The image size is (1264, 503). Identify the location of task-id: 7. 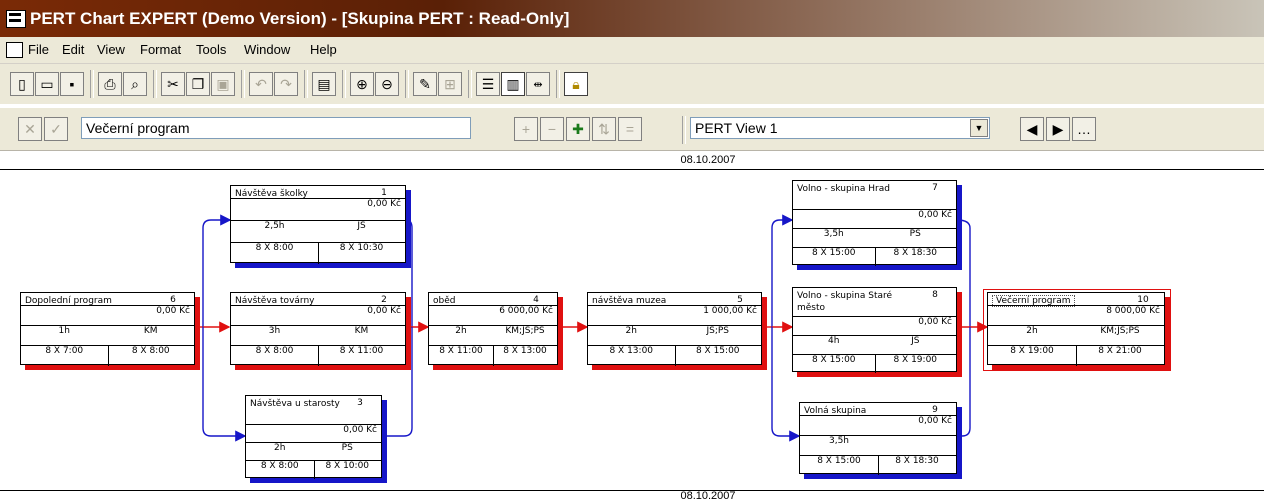
(935, 188).